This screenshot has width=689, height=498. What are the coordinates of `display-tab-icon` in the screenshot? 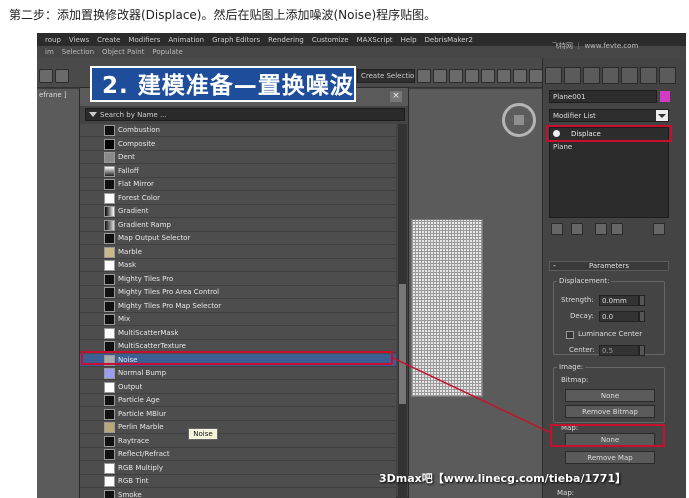 It's located at (629, 75).